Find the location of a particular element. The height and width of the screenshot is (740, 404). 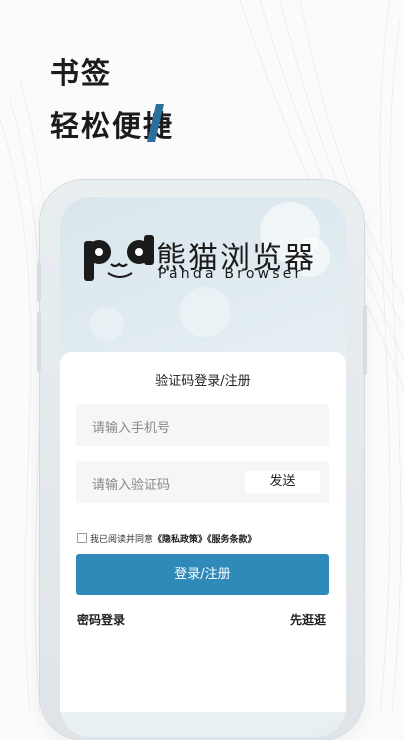

agree-checkbox is located at coordinates (82, 538).